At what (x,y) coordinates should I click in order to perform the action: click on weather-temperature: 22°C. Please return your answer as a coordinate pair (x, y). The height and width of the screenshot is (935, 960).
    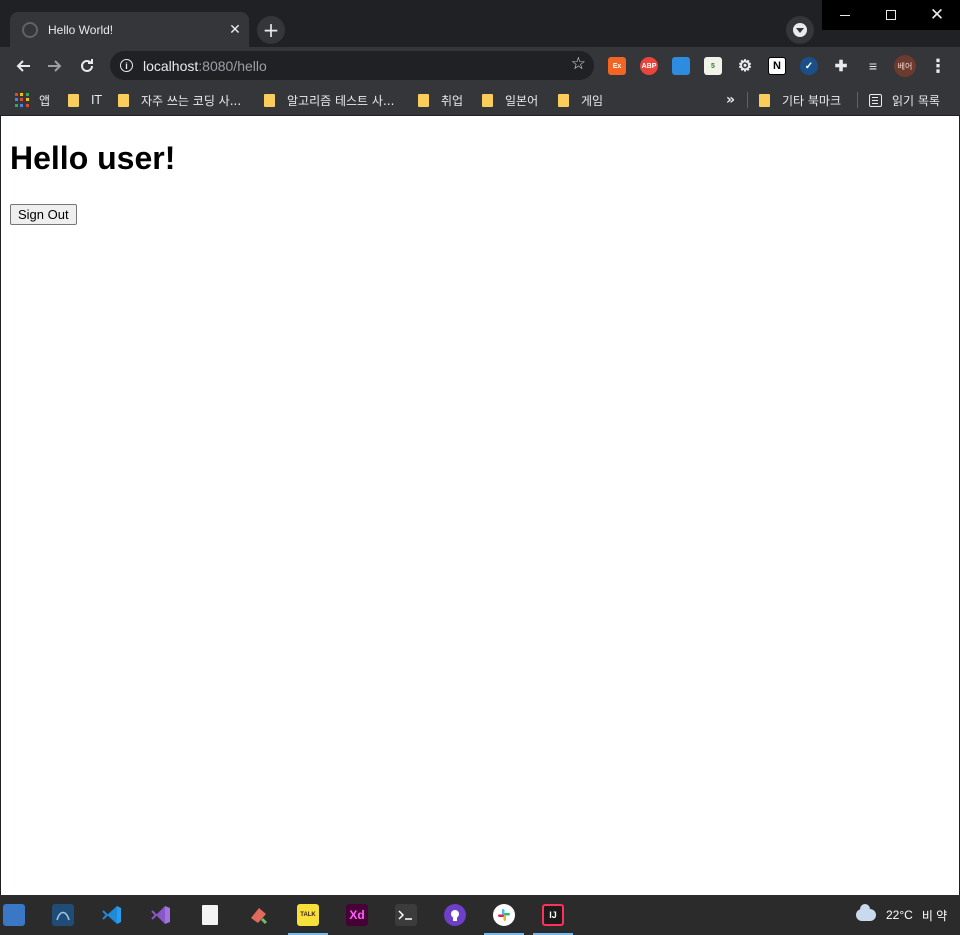
    Looking at the image, I should click on (899, 915).